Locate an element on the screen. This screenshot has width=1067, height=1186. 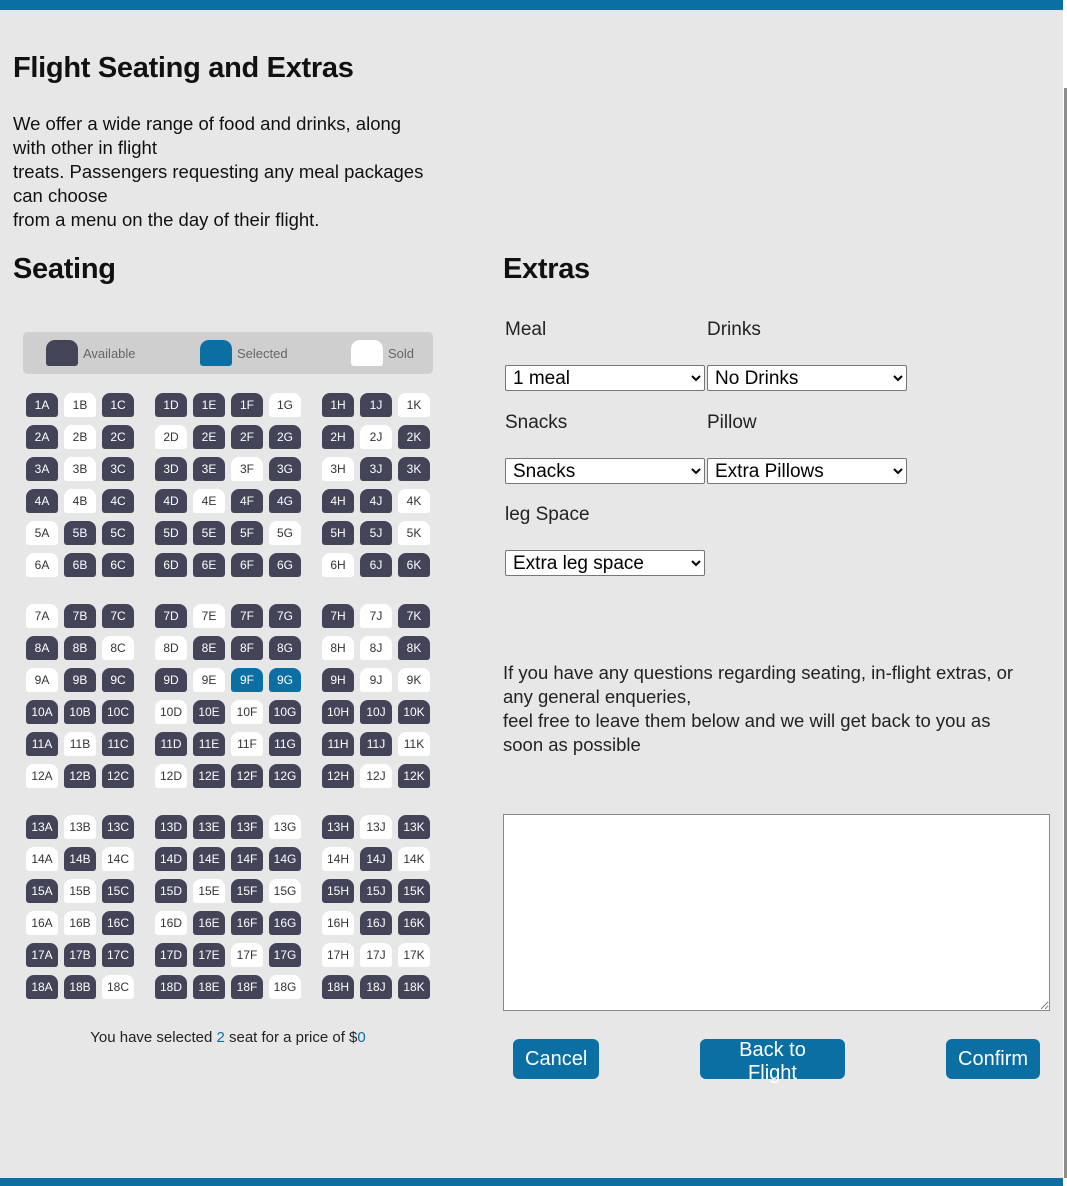
cancel-button: Cancel is located at coordinates (556, 1059).